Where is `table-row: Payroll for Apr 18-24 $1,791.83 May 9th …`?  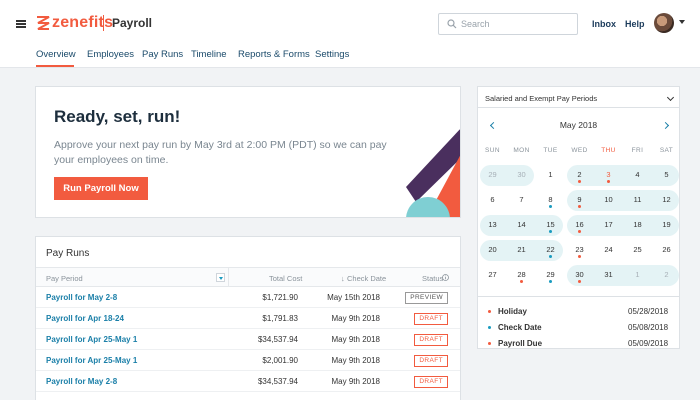 table-row: Payroll for Apr 18-24 $1,791.83 May 9th … is located at coordinates (248, 319).